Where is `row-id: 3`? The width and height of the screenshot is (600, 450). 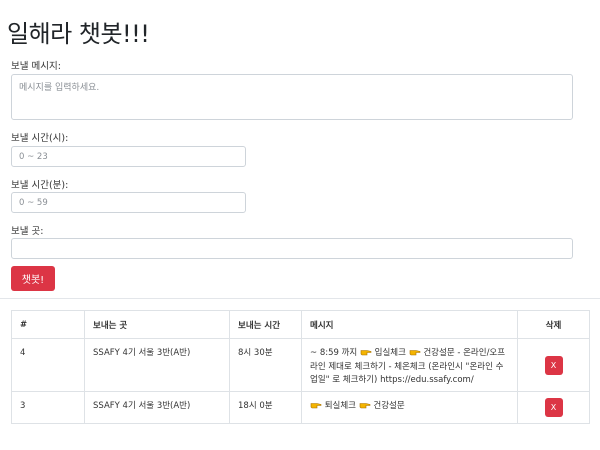
row-id: 3 is located at coordinates (48, 407).